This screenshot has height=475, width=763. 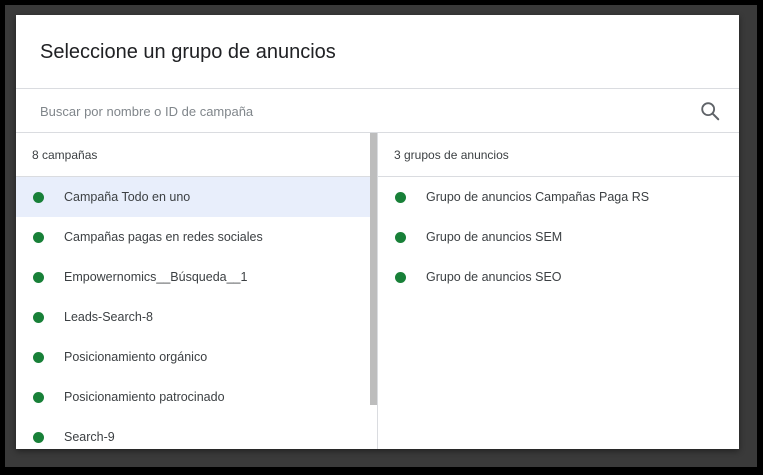 What do you see at coordinates (144, 397) in the screenshot?
I see `campaign-item-label: Posicionamiento patrocinado` at bounding box center [144, 397].